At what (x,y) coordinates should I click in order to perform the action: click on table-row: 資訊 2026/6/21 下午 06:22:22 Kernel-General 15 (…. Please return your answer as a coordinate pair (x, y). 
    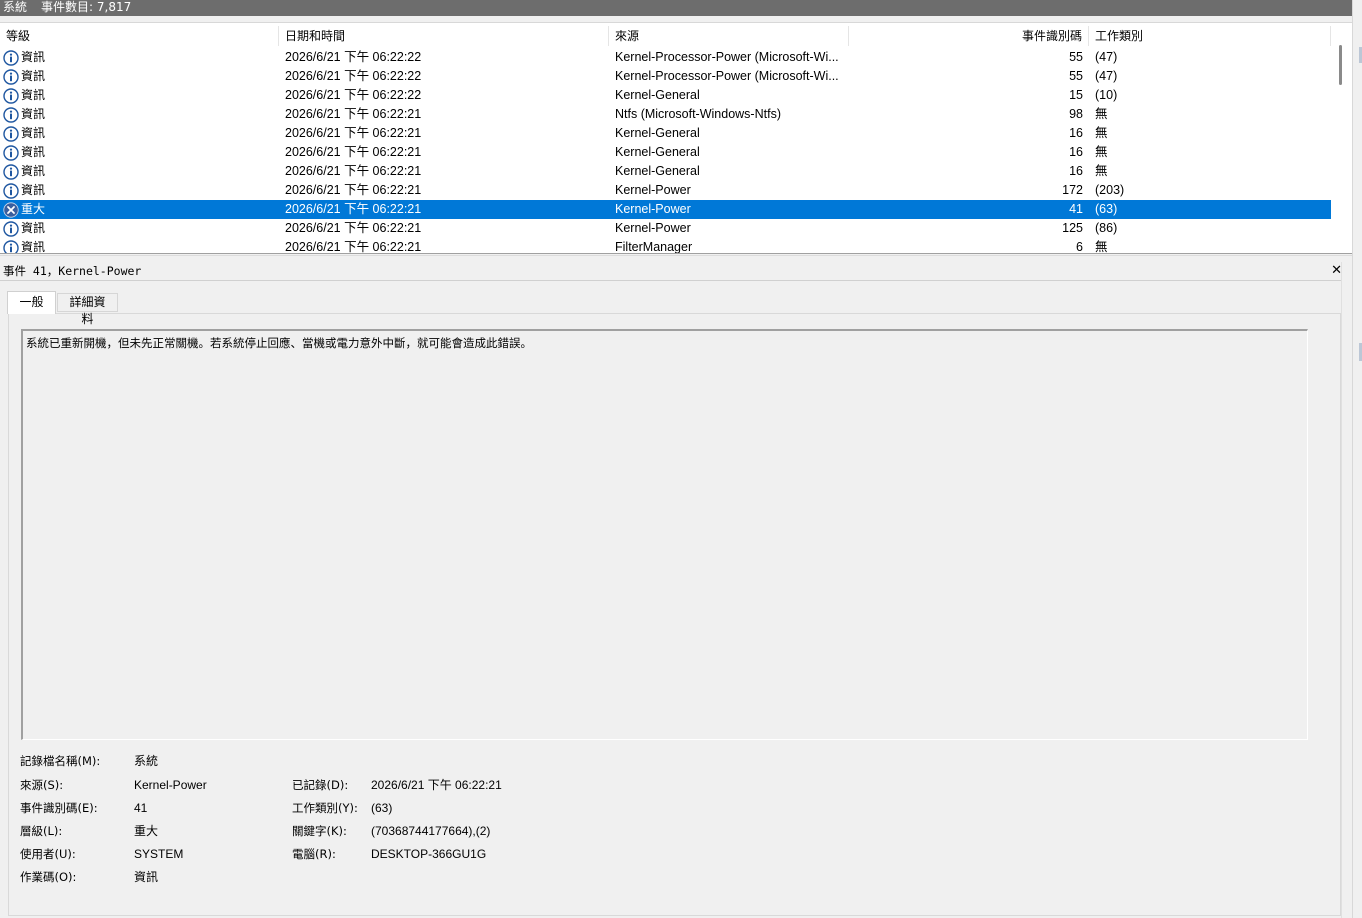
    Looking at the image, I should click on (665, 95).